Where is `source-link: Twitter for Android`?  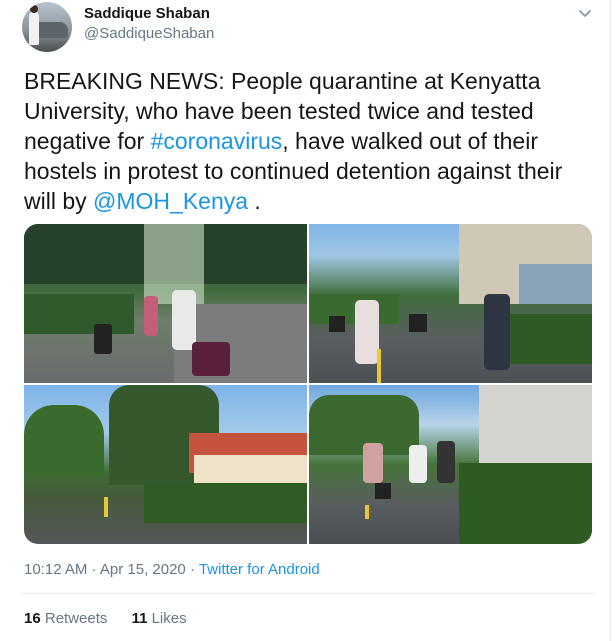 source-link: Twitter for Android is located at coordinates (259, 569).